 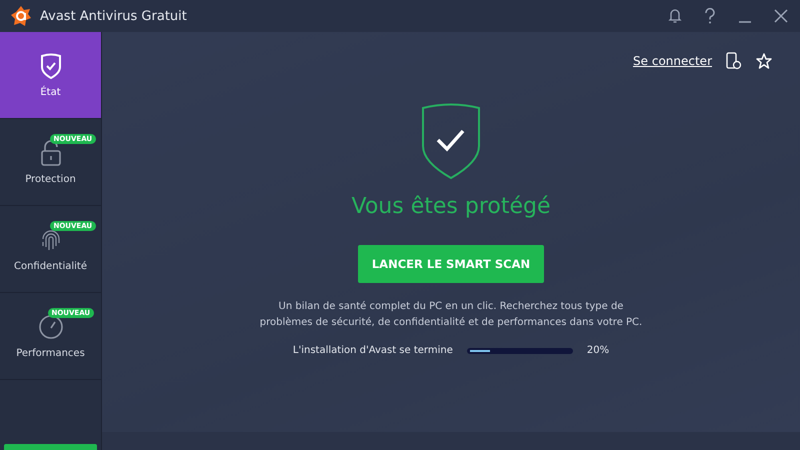 I want to click on sidebar-item: État, so click(x=50, y=75).